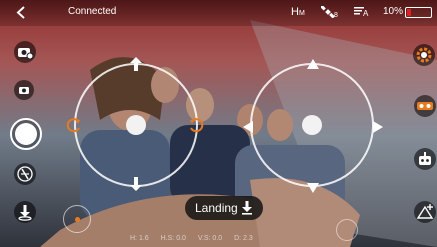  Describe the element at coordinates (73, 125) in the screenshot. I see `rotate-left-icon` at that location.